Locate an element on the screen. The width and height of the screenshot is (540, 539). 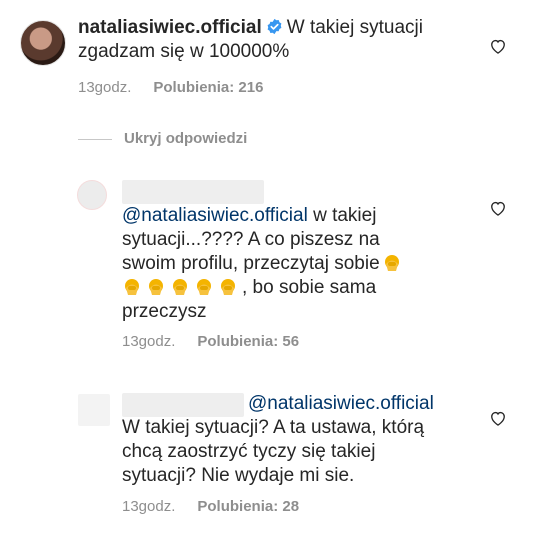
reply-1-line5: przeczysz is located at coordinates (164, 311).